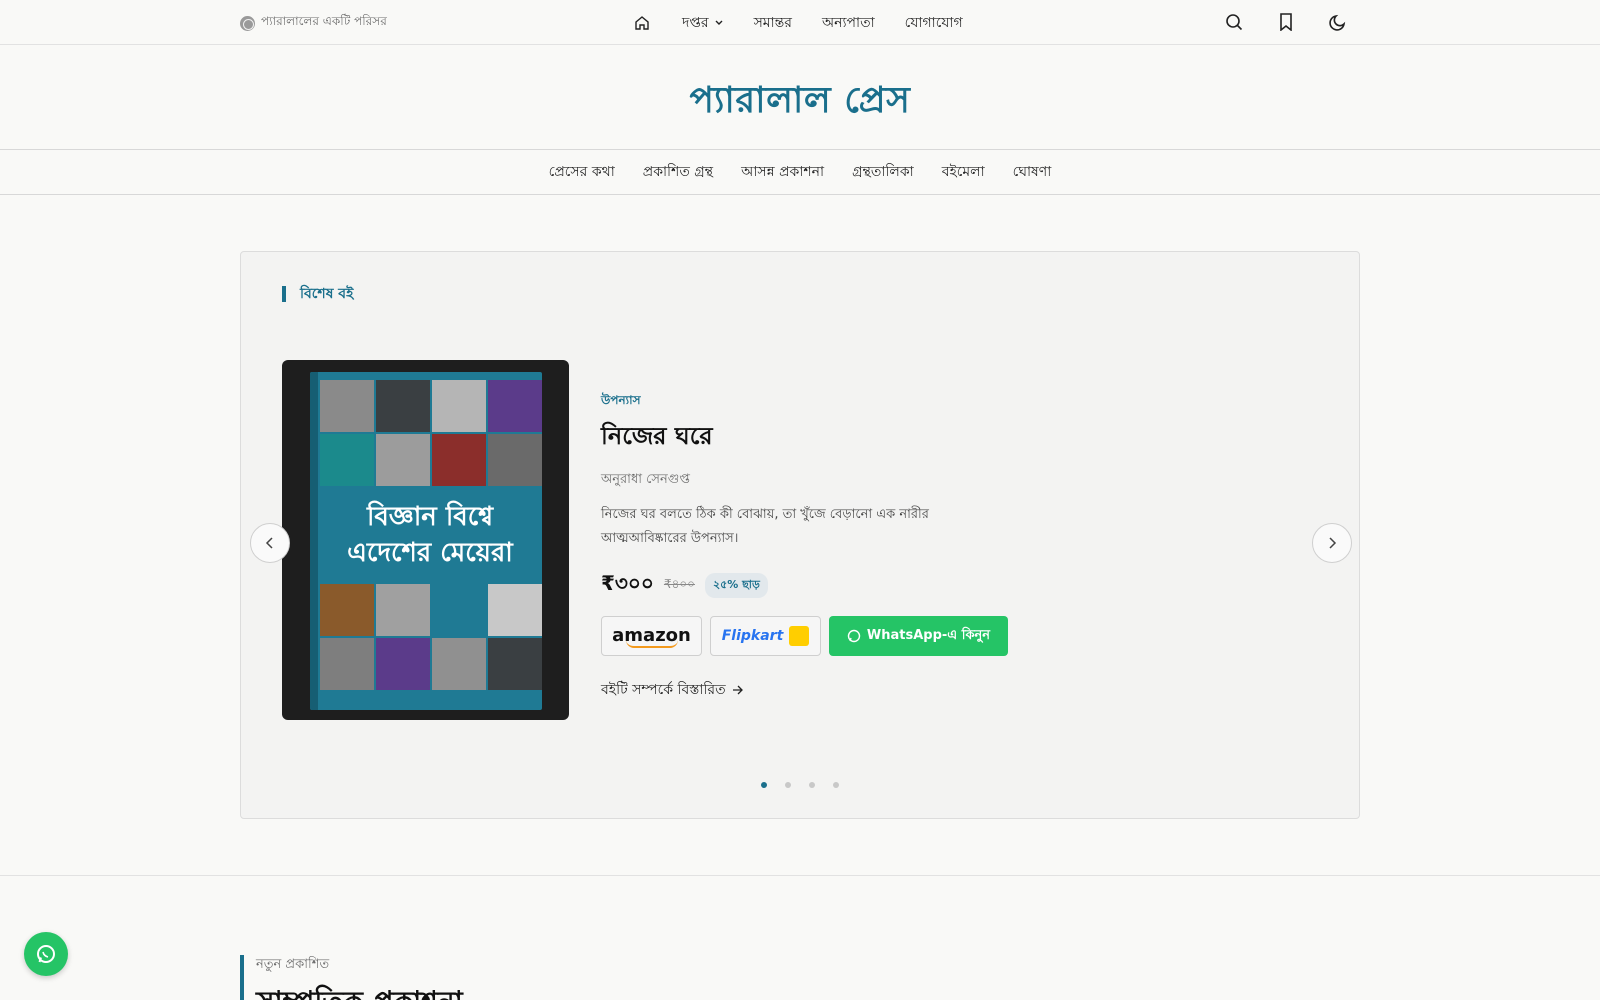 This screenshot has width=1600, height=1000. Describe the element at coordinates (293, 964) in the screenshot. I see `recent-eyebrow: নতুন প্রকাশিত` at that location.